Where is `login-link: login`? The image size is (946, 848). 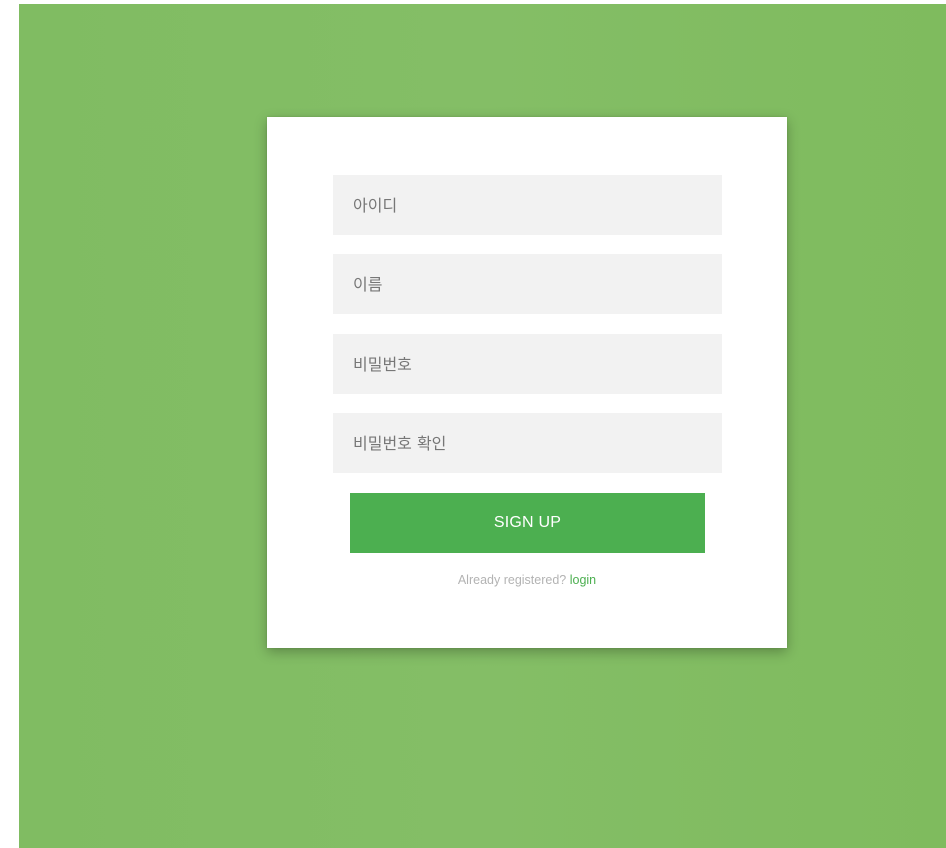
login-link: login is located at coordinates (583, 580).